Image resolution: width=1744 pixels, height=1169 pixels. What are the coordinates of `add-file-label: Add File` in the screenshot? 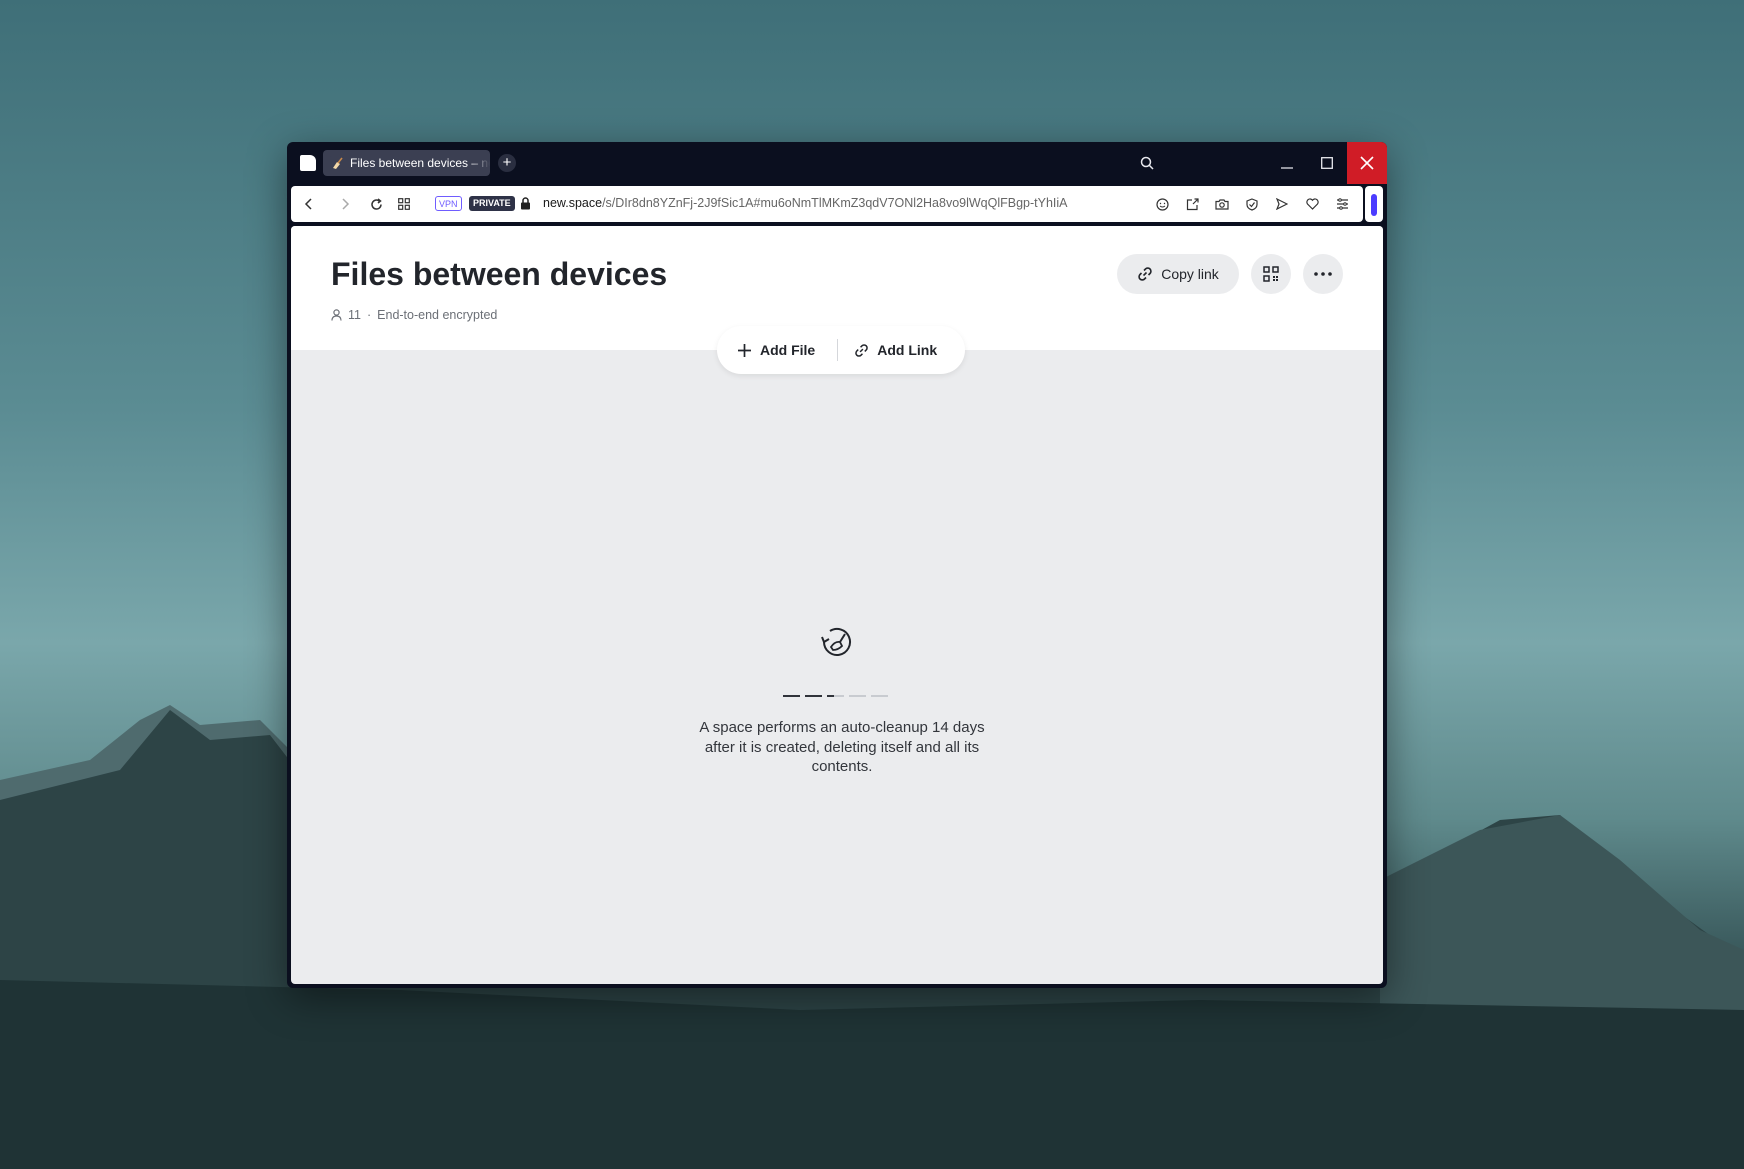 It's located at (788, 350).